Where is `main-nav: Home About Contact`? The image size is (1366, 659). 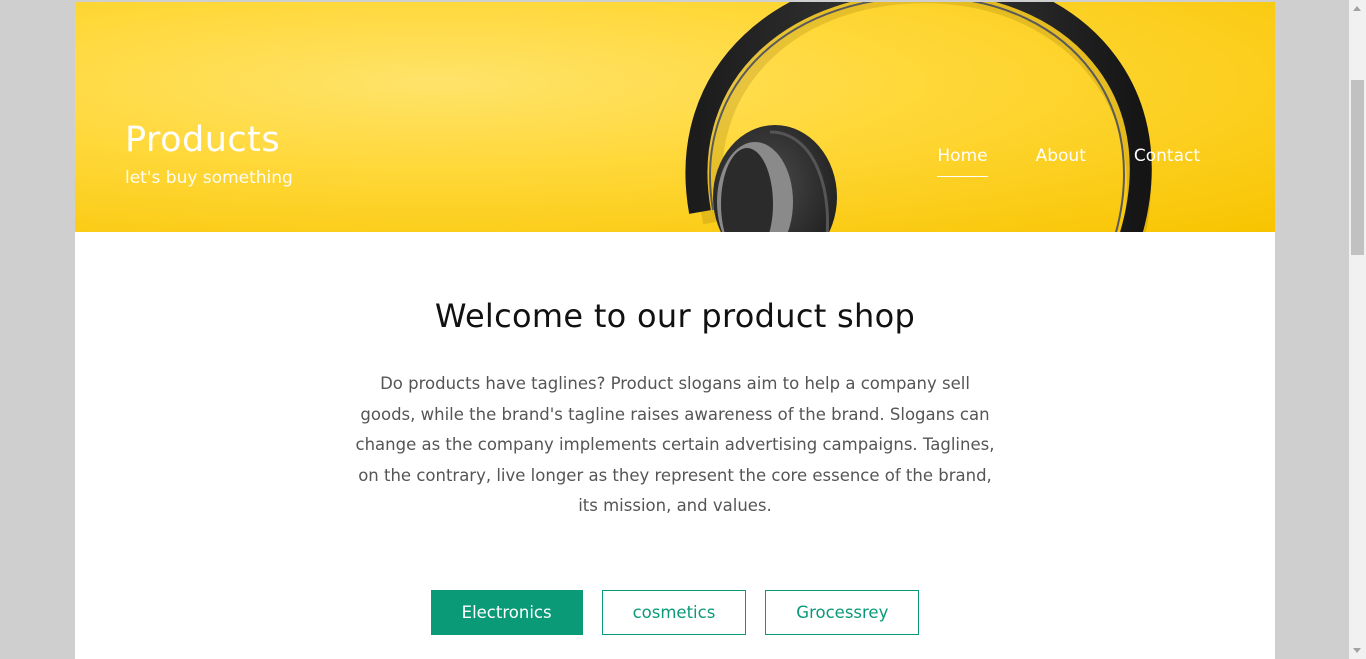
main-nav: Home About Contact is located at coordinates (1068, 161).